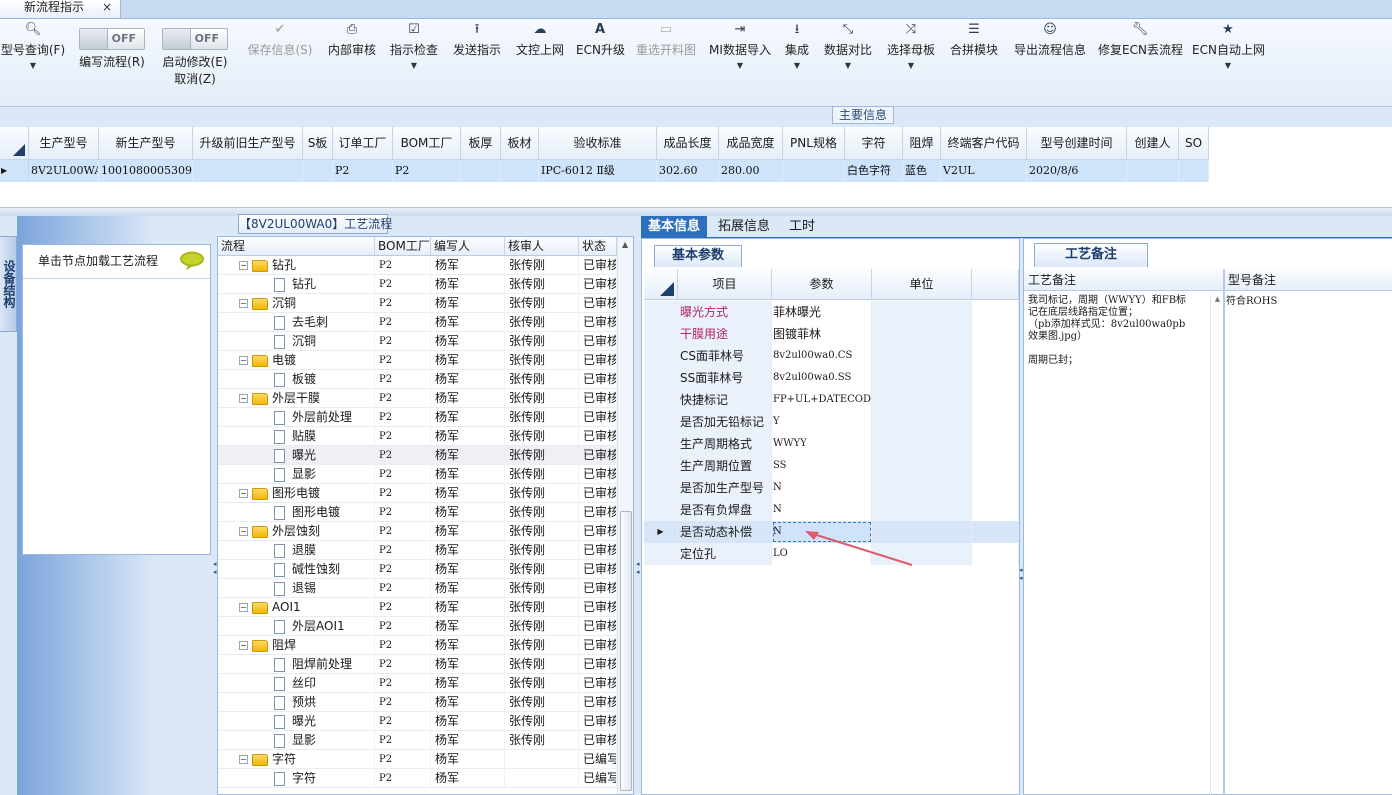 Image resolution: width=1392 pixels, height=795 pixels. Describe the element at coordinates (874, 171) in the screenshot. I see `main-info-cell: 白色字符` at that location.